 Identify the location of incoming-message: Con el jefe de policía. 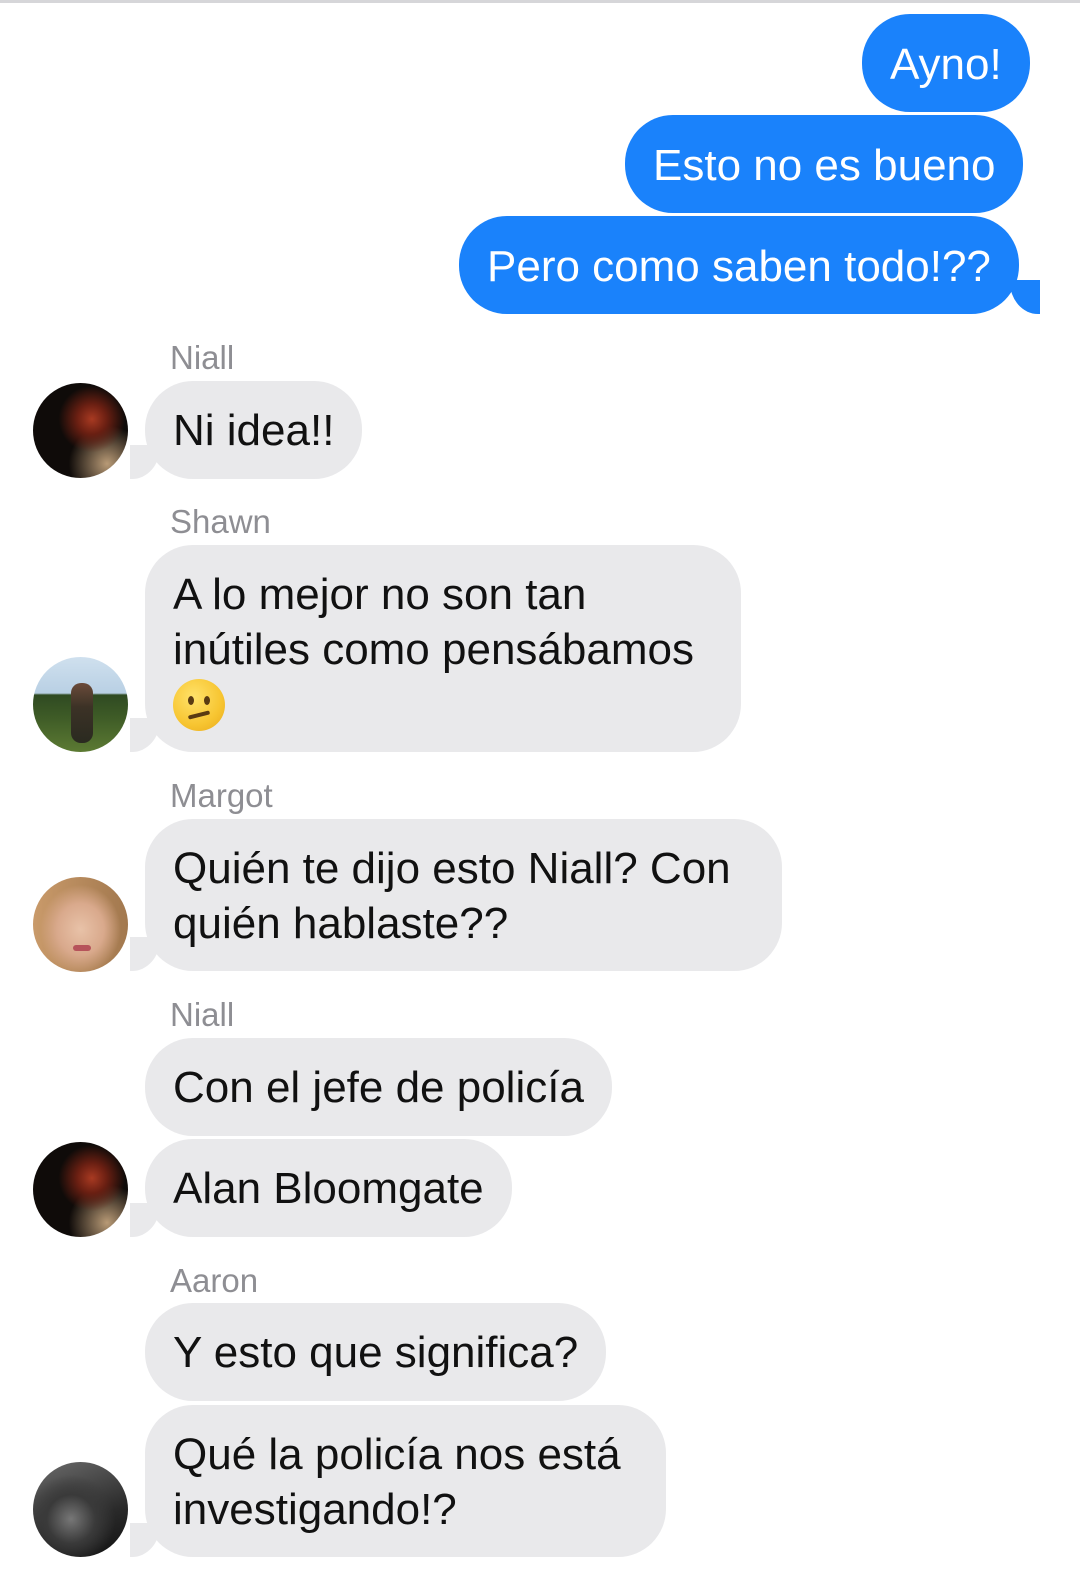
(378, 1087).